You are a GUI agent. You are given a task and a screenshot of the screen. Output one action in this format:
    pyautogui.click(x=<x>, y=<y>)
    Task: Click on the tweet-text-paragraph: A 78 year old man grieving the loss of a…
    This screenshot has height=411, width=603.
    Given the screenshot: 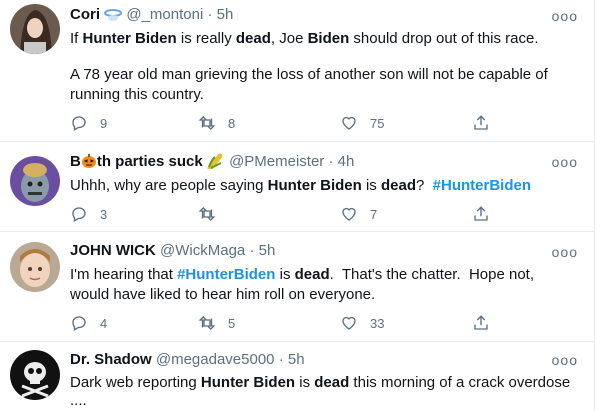 What is the action you would take?
    pyautogui.click(x=309, y=84)
    